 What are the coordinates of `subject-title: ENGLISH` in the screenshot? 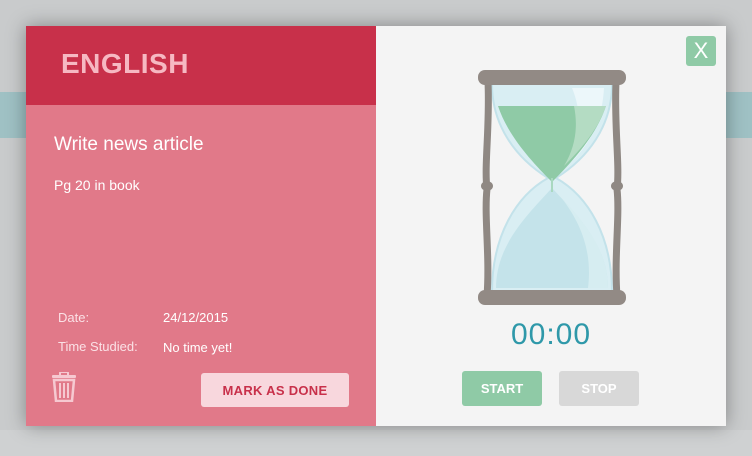 It's located at (125, 63).